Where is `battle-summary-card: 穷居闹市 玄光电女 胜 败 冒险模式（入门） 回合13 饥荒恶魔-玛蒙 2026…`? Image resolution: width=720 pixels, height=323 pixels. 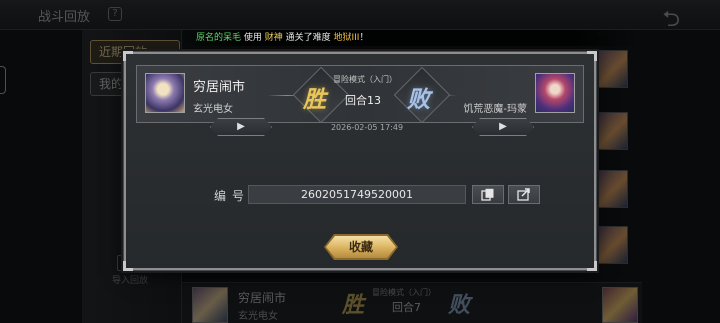
battle-summary-card: 穷居闹市 玄光电女 胜 败 冒险模式（入门） 回合13 饥荒恶魔-玛蒙 2026… is located at coordinates (360, 98).